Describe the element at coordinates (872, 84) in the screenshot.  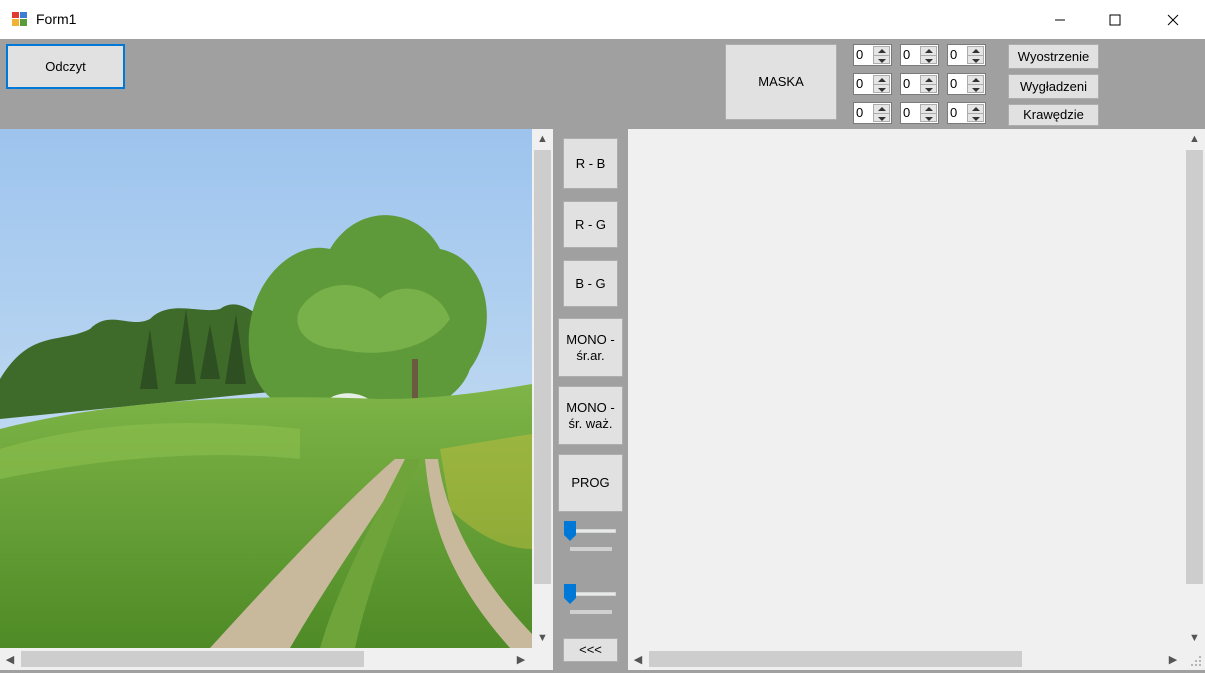
I see `mask-input-r2c1: 0` at that location.